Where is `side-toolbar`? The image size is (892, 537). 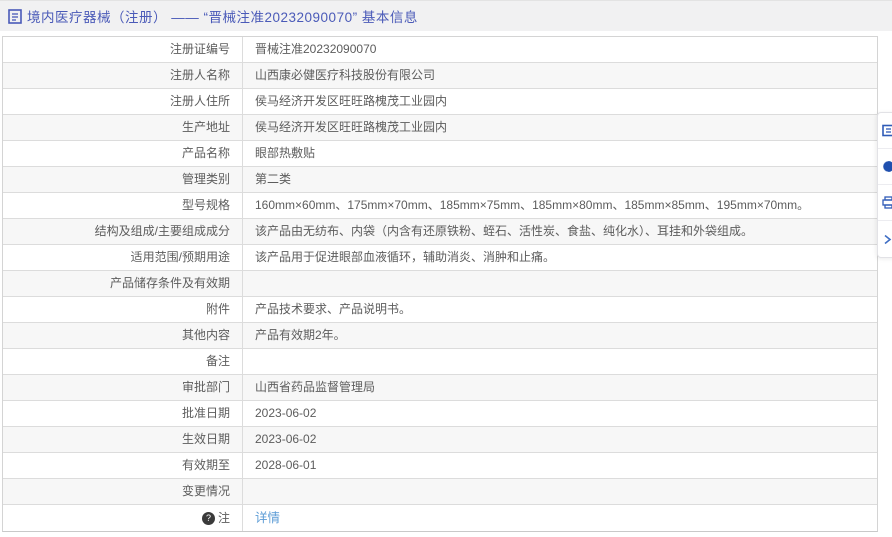 side-toolbar is located at coordinates (884, 185).